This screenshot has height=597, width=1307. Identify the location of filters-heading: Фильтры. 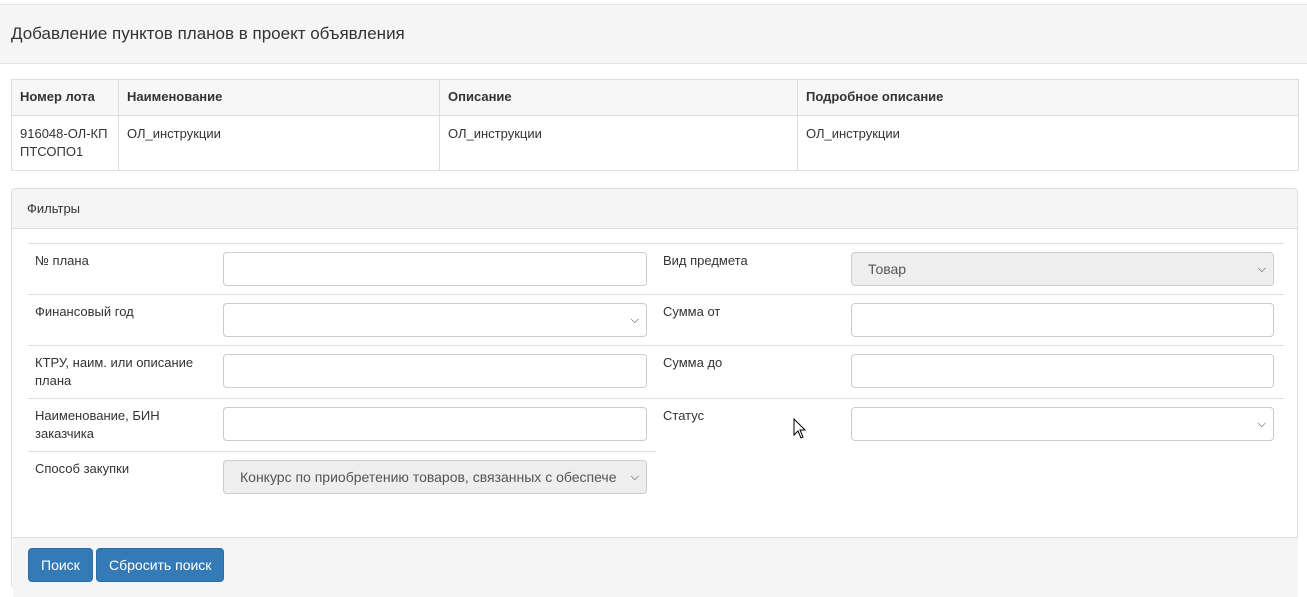
(654, 209).